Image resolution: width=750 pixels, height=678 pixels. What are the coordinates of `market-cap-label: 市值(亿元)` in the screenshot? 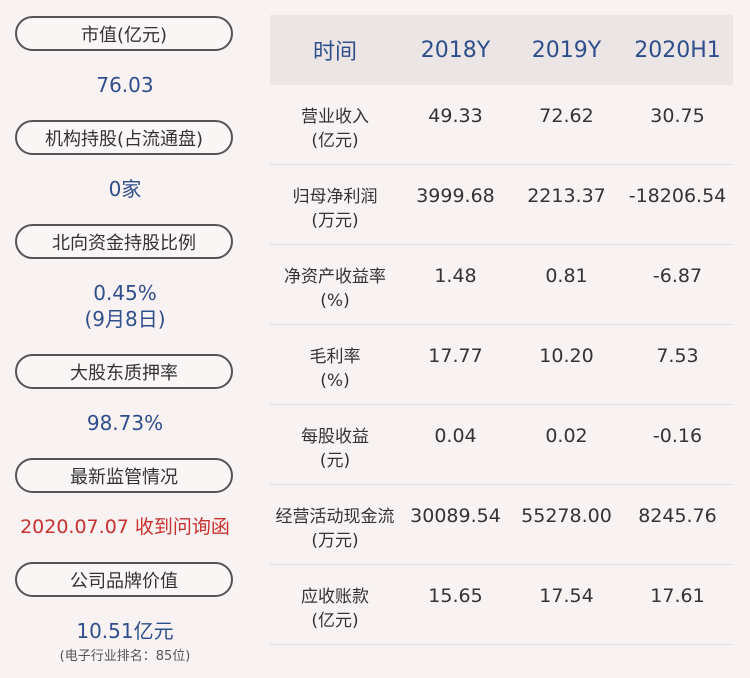 It's located at (124, 33).